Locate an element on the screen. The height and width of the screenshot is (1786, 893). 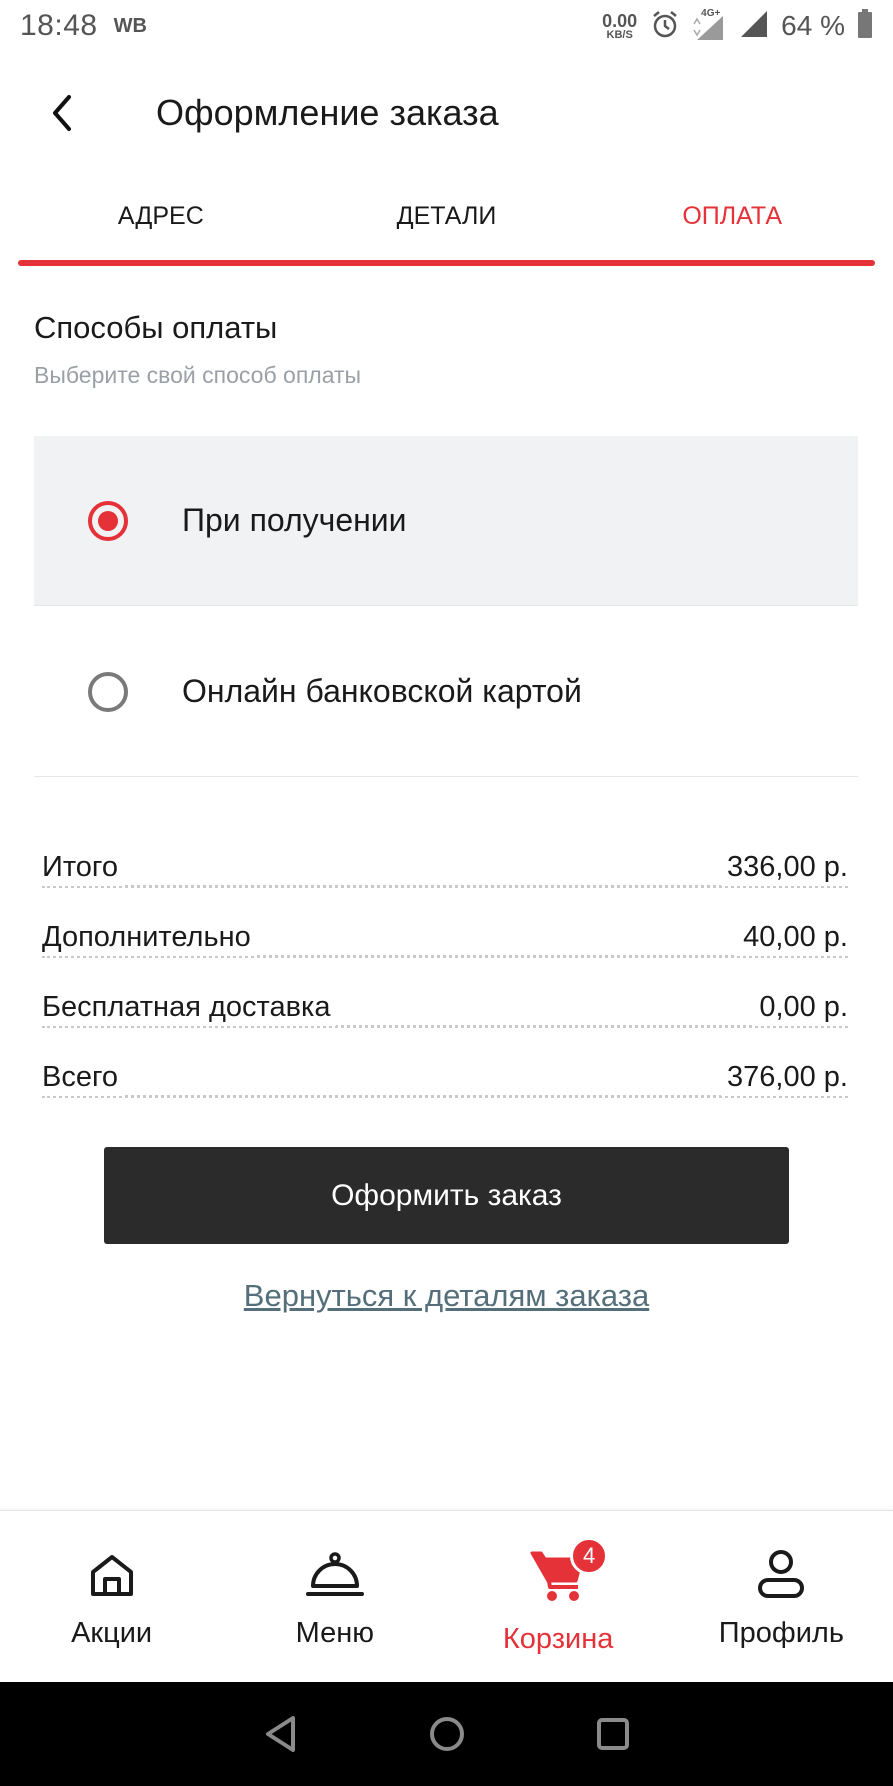
summary-row-extra: Дополнительно 40,00 р. is located at coordinates (445, 933).